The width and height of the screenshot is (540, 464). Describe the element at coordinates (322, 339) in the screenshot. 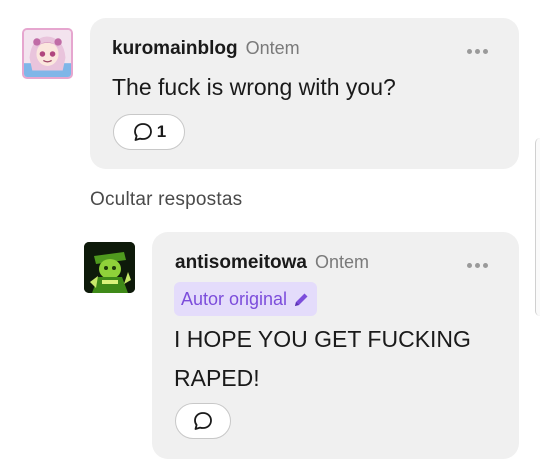

I see `reply-text-line-1: I HOPE YOU GET FUCKING` at that location.